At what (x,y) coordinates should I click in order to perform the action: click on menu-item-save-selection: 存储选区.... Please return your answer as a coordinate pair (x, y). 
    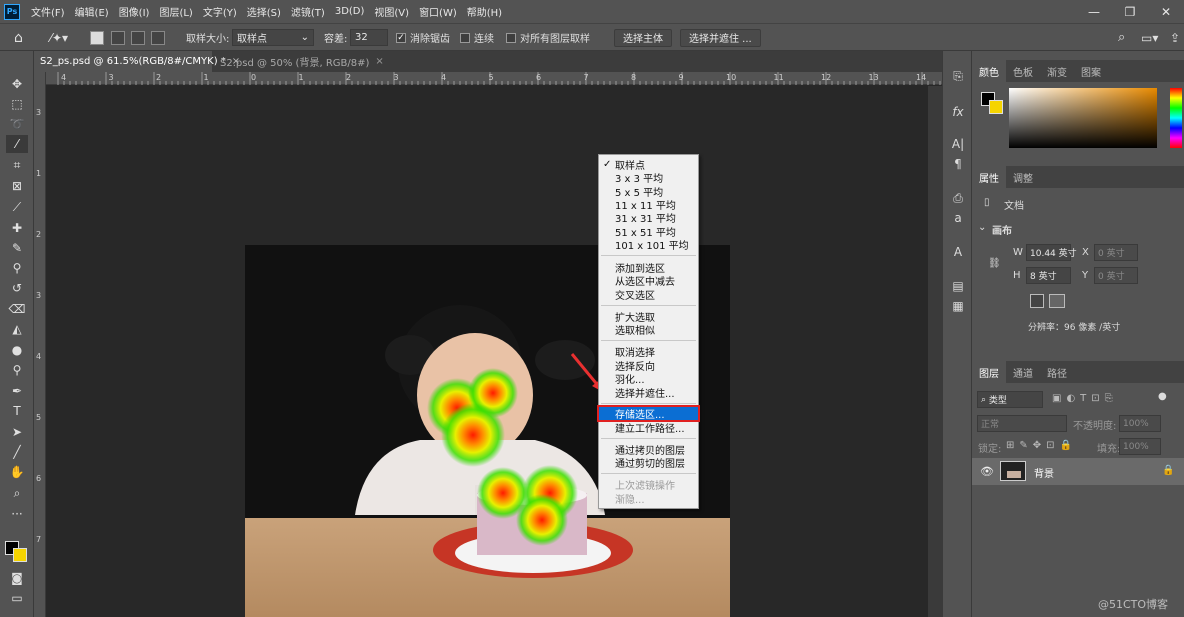
    Looking at the image, I should click on (648, 413).